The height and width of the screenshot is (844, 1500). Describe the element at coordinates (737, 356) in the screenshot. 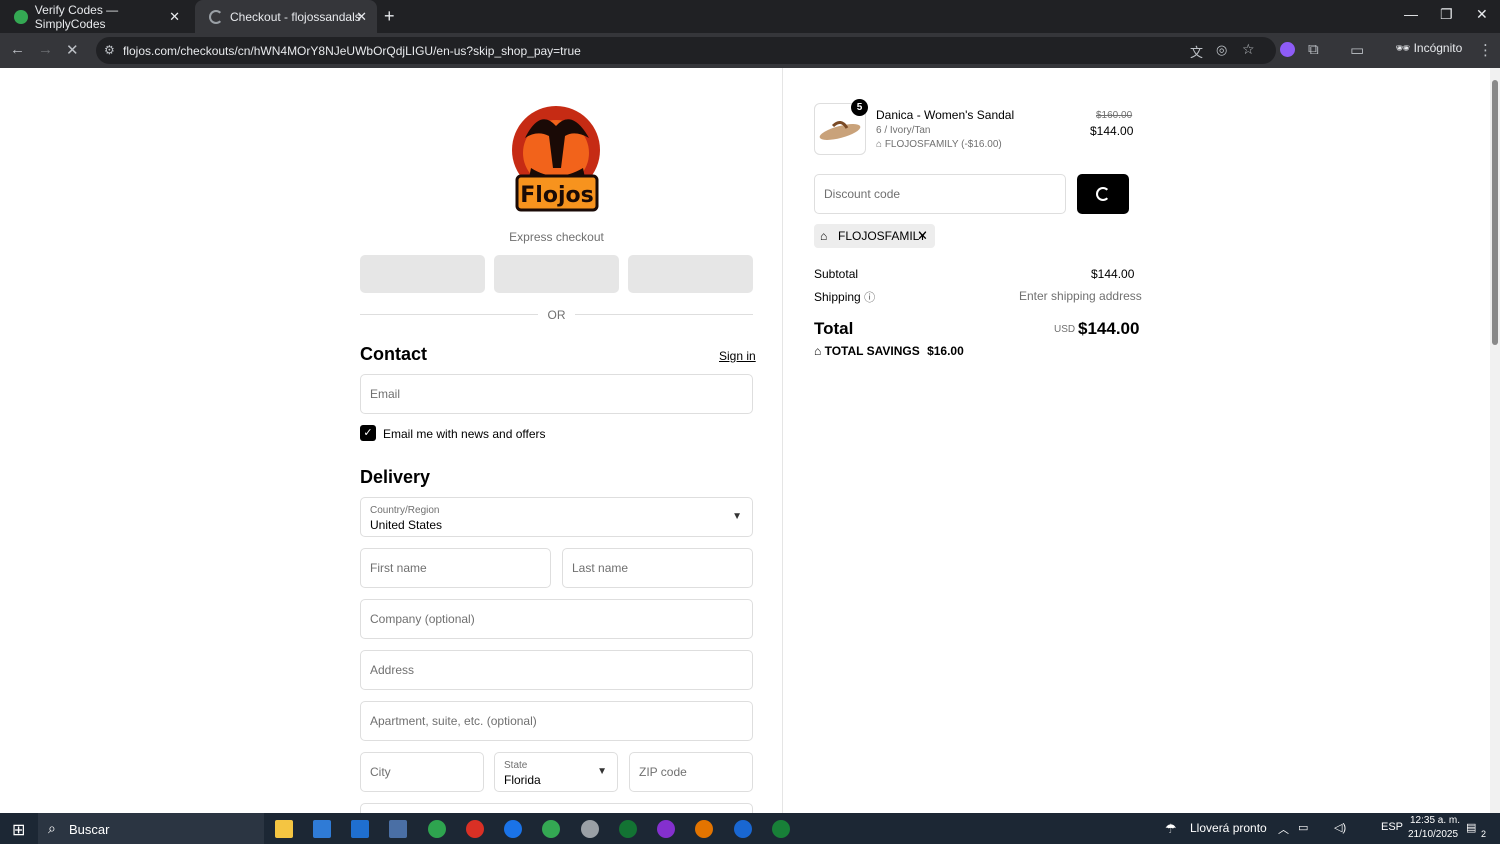

I see `sign-in-link: Sign in` at that location.